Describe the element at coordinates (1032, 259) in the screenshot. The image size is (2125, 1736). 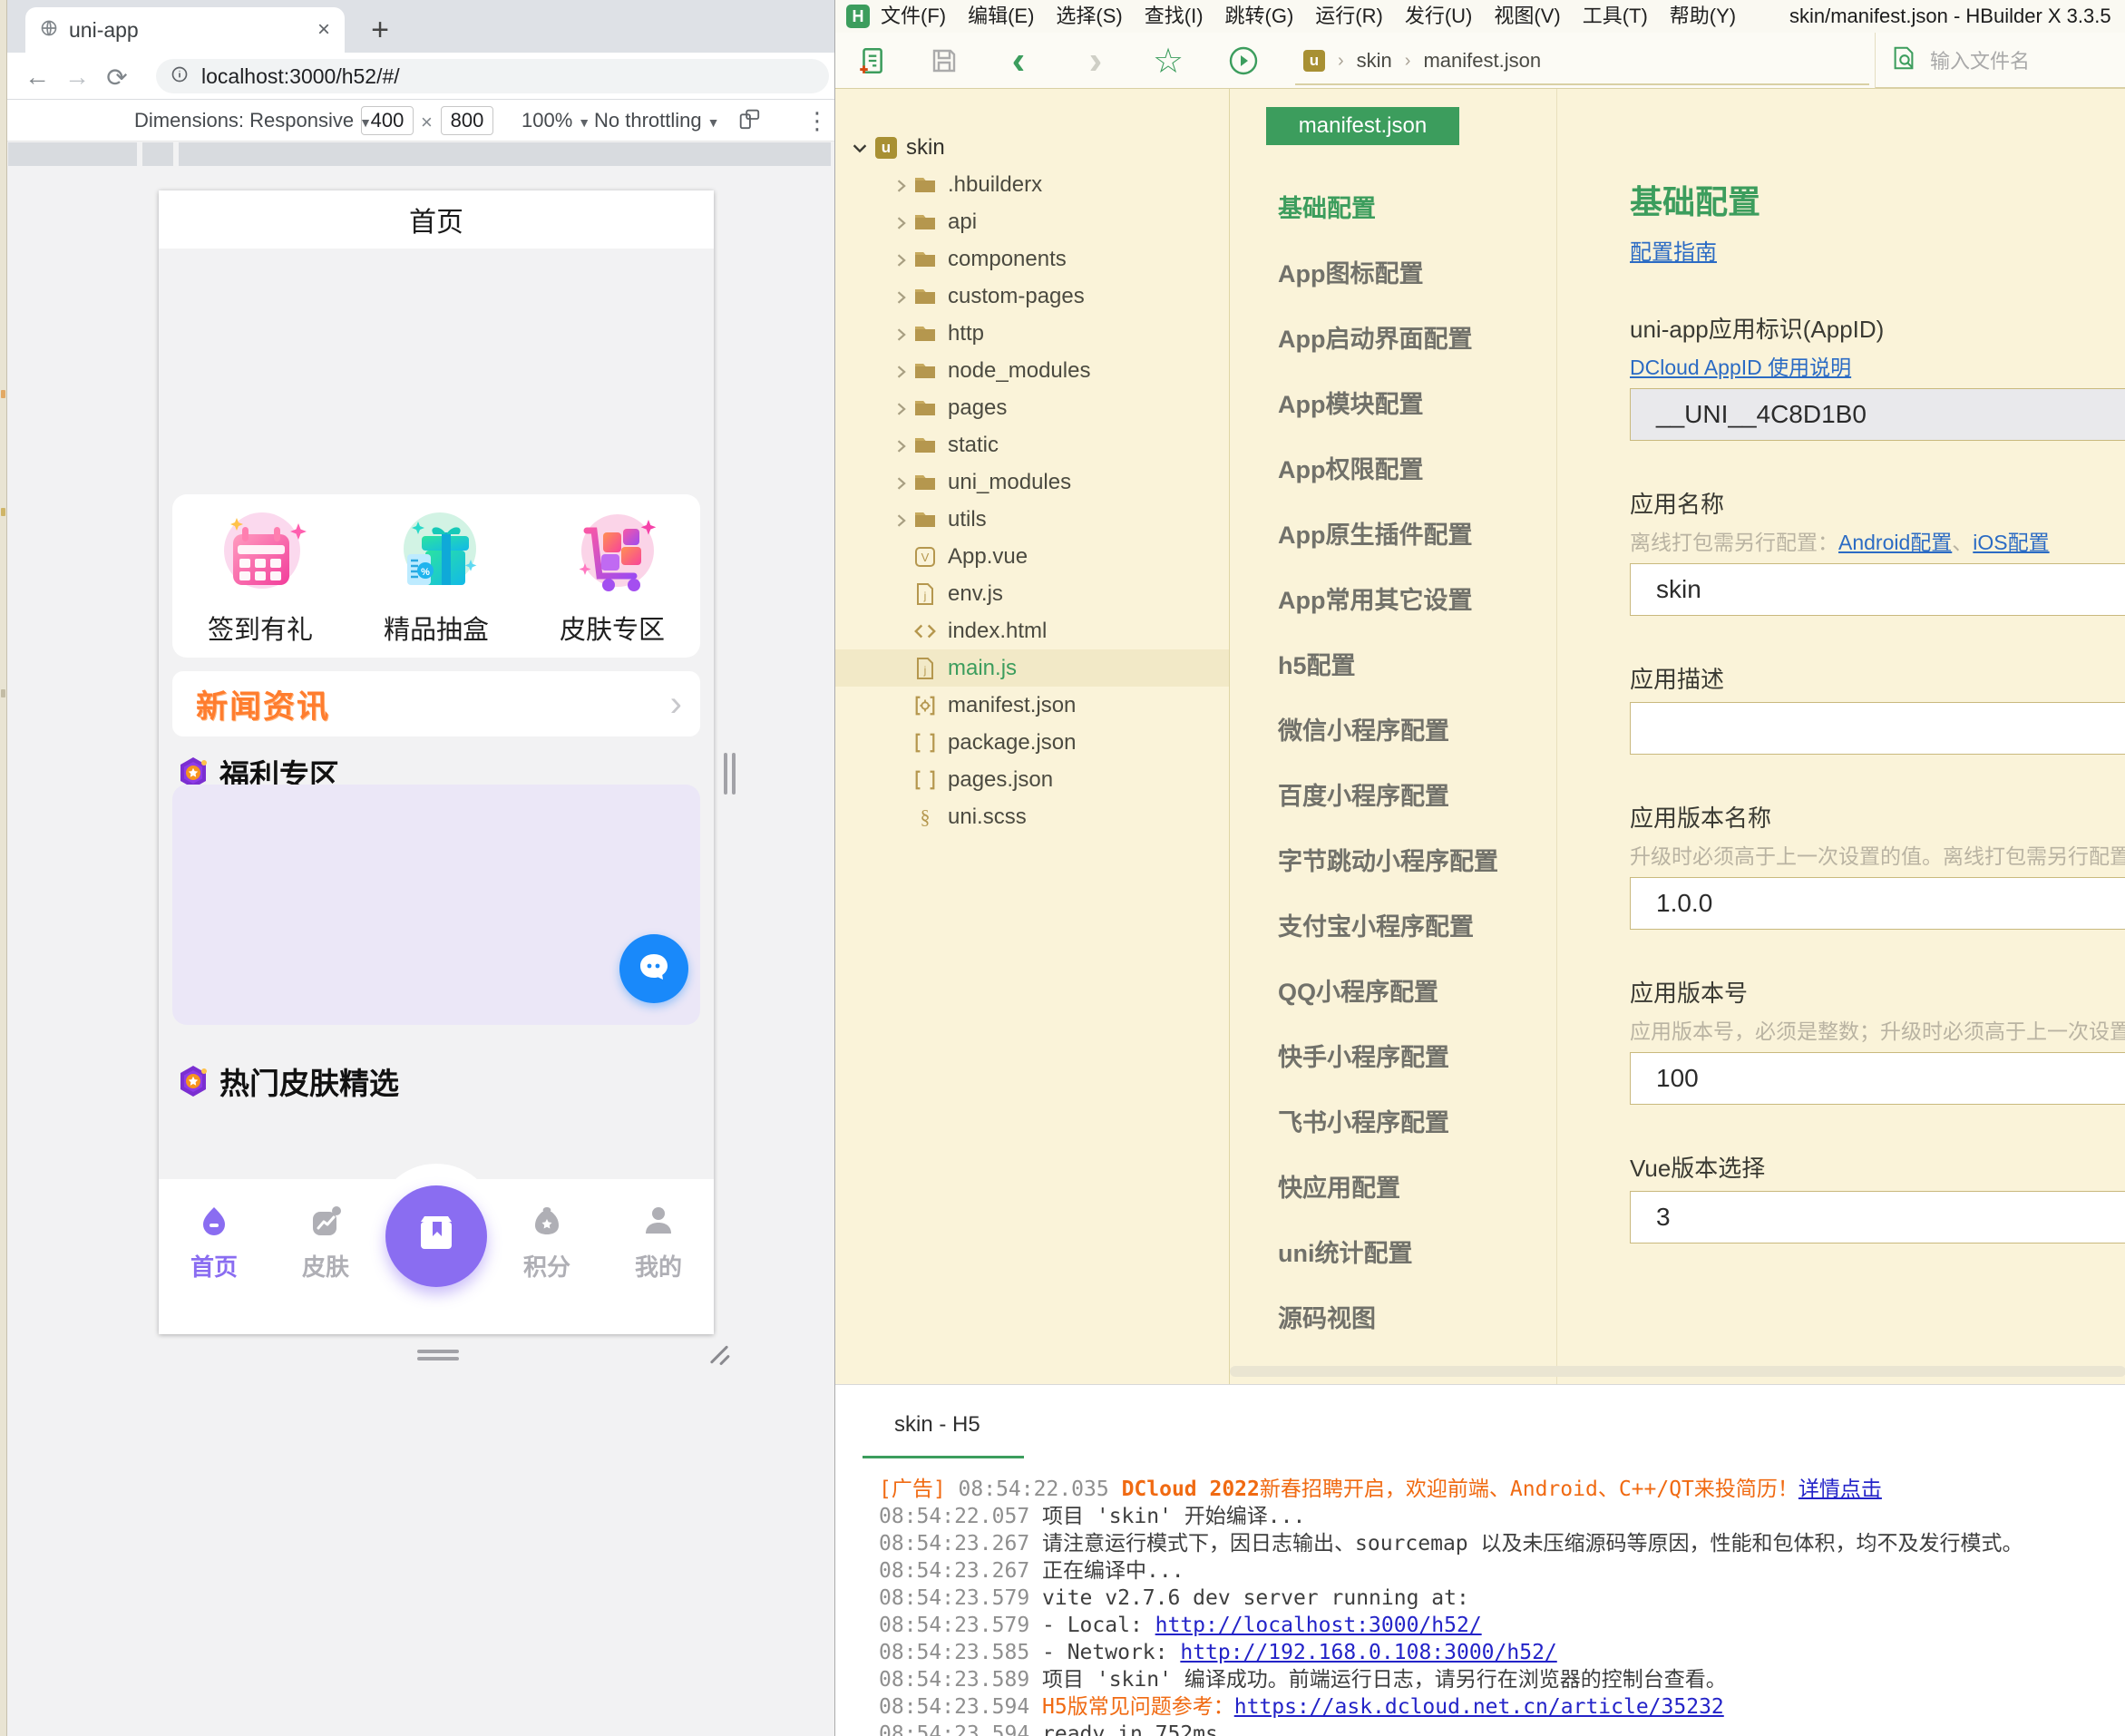
I see `tree-item-components: components` at that location.